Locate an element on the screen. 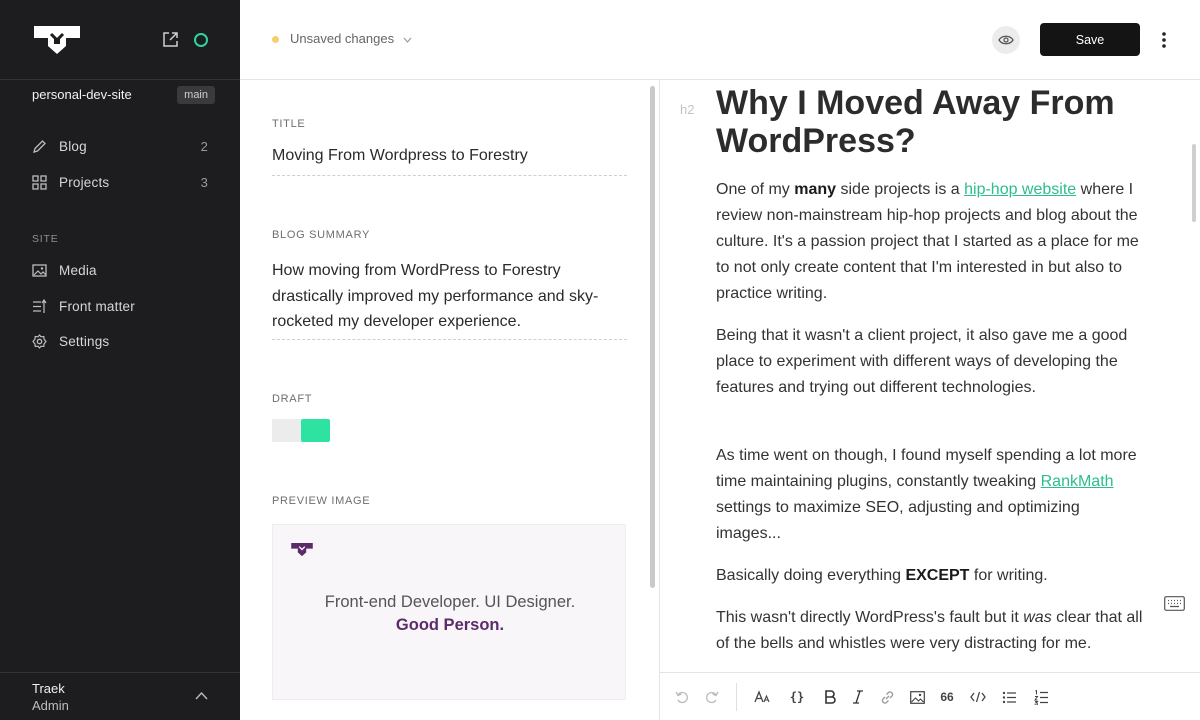 This screenshot has height=720, width=1200. undo-icon is located at coordinates (681, 697).